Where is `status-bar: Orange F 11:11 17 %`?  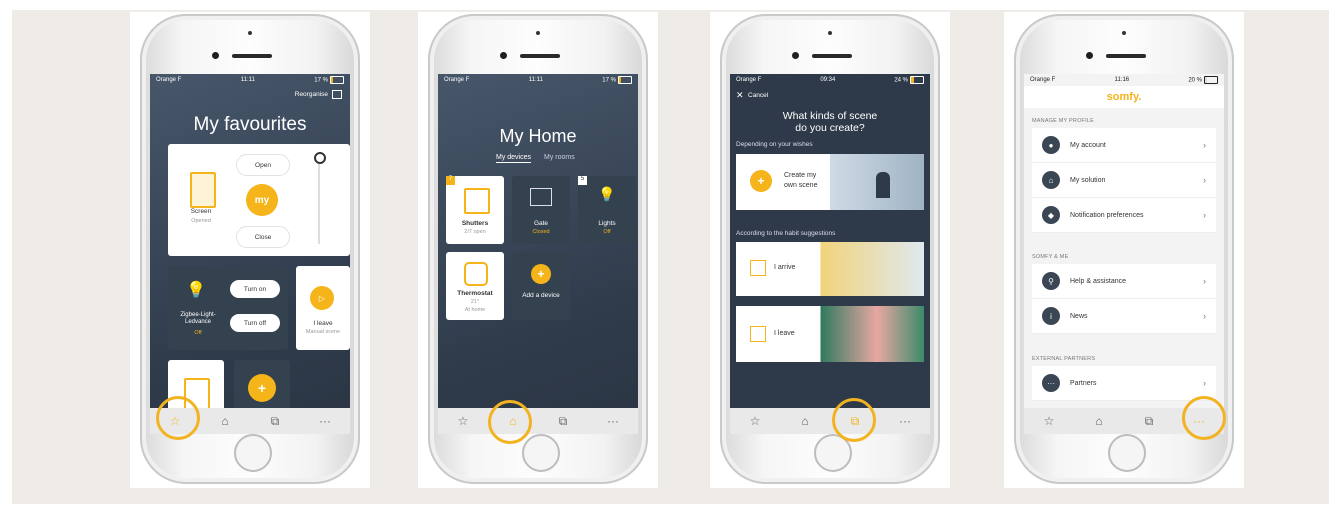
status-bar: Orange F 11:11 17 % is located at coordinates (538, 80).